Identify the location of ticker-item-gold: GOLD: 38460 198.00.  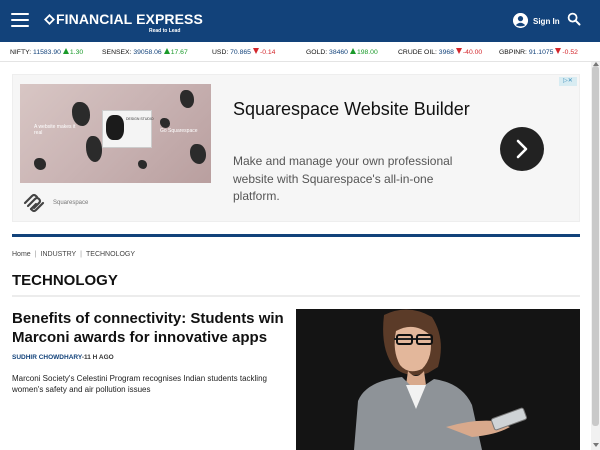
(342, 52).